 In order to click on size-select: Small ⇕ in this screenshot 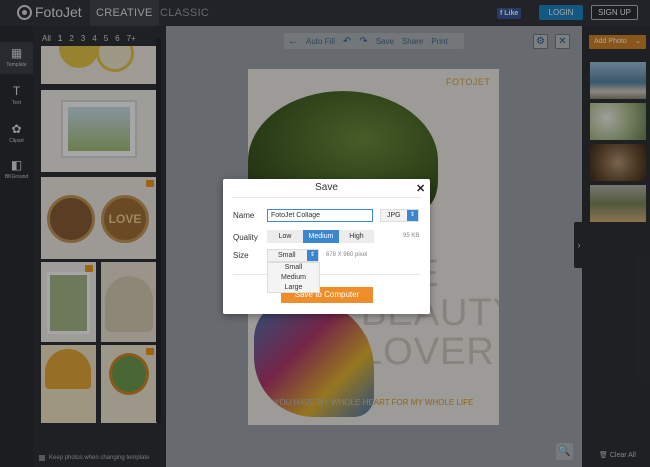, I will do `click(293, 255)`.